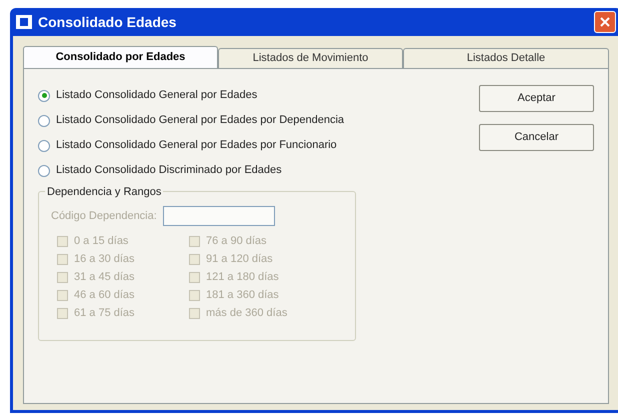 This screenshot has width=618, height=416. I want to click on checkbox-label: 16 a 30 días, so click(104, 259).